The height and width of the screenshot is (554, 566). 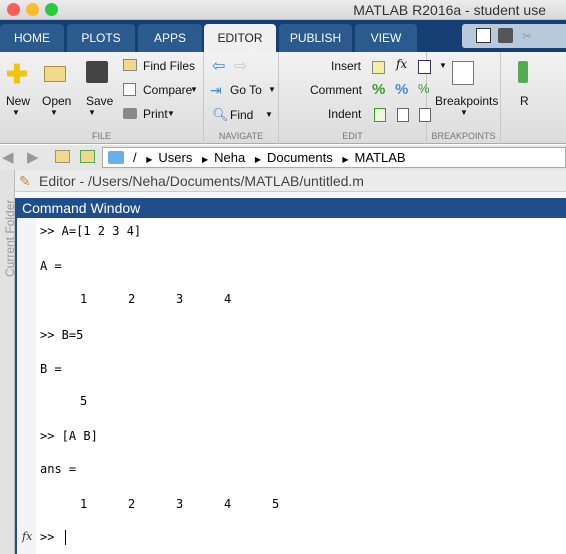 What do you see at coordinates (352, 136) in the screenshot?
I see `edit-section-label: EDIT` at bounding box center [352, 136].